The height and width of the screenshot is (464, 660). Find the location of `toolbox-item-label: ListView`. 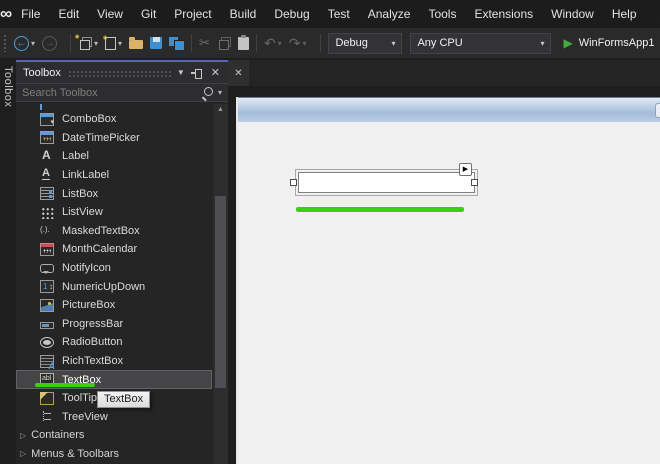

toolbox-item-label: ListView is located at coordinates (82, 212).